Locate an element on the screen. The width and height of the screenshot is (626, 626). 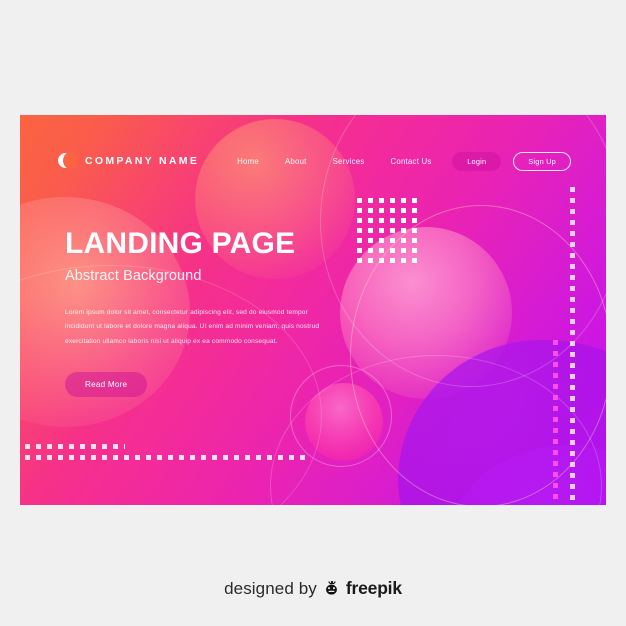
decor-dash-column-inner is located at coordinates (555, 422).